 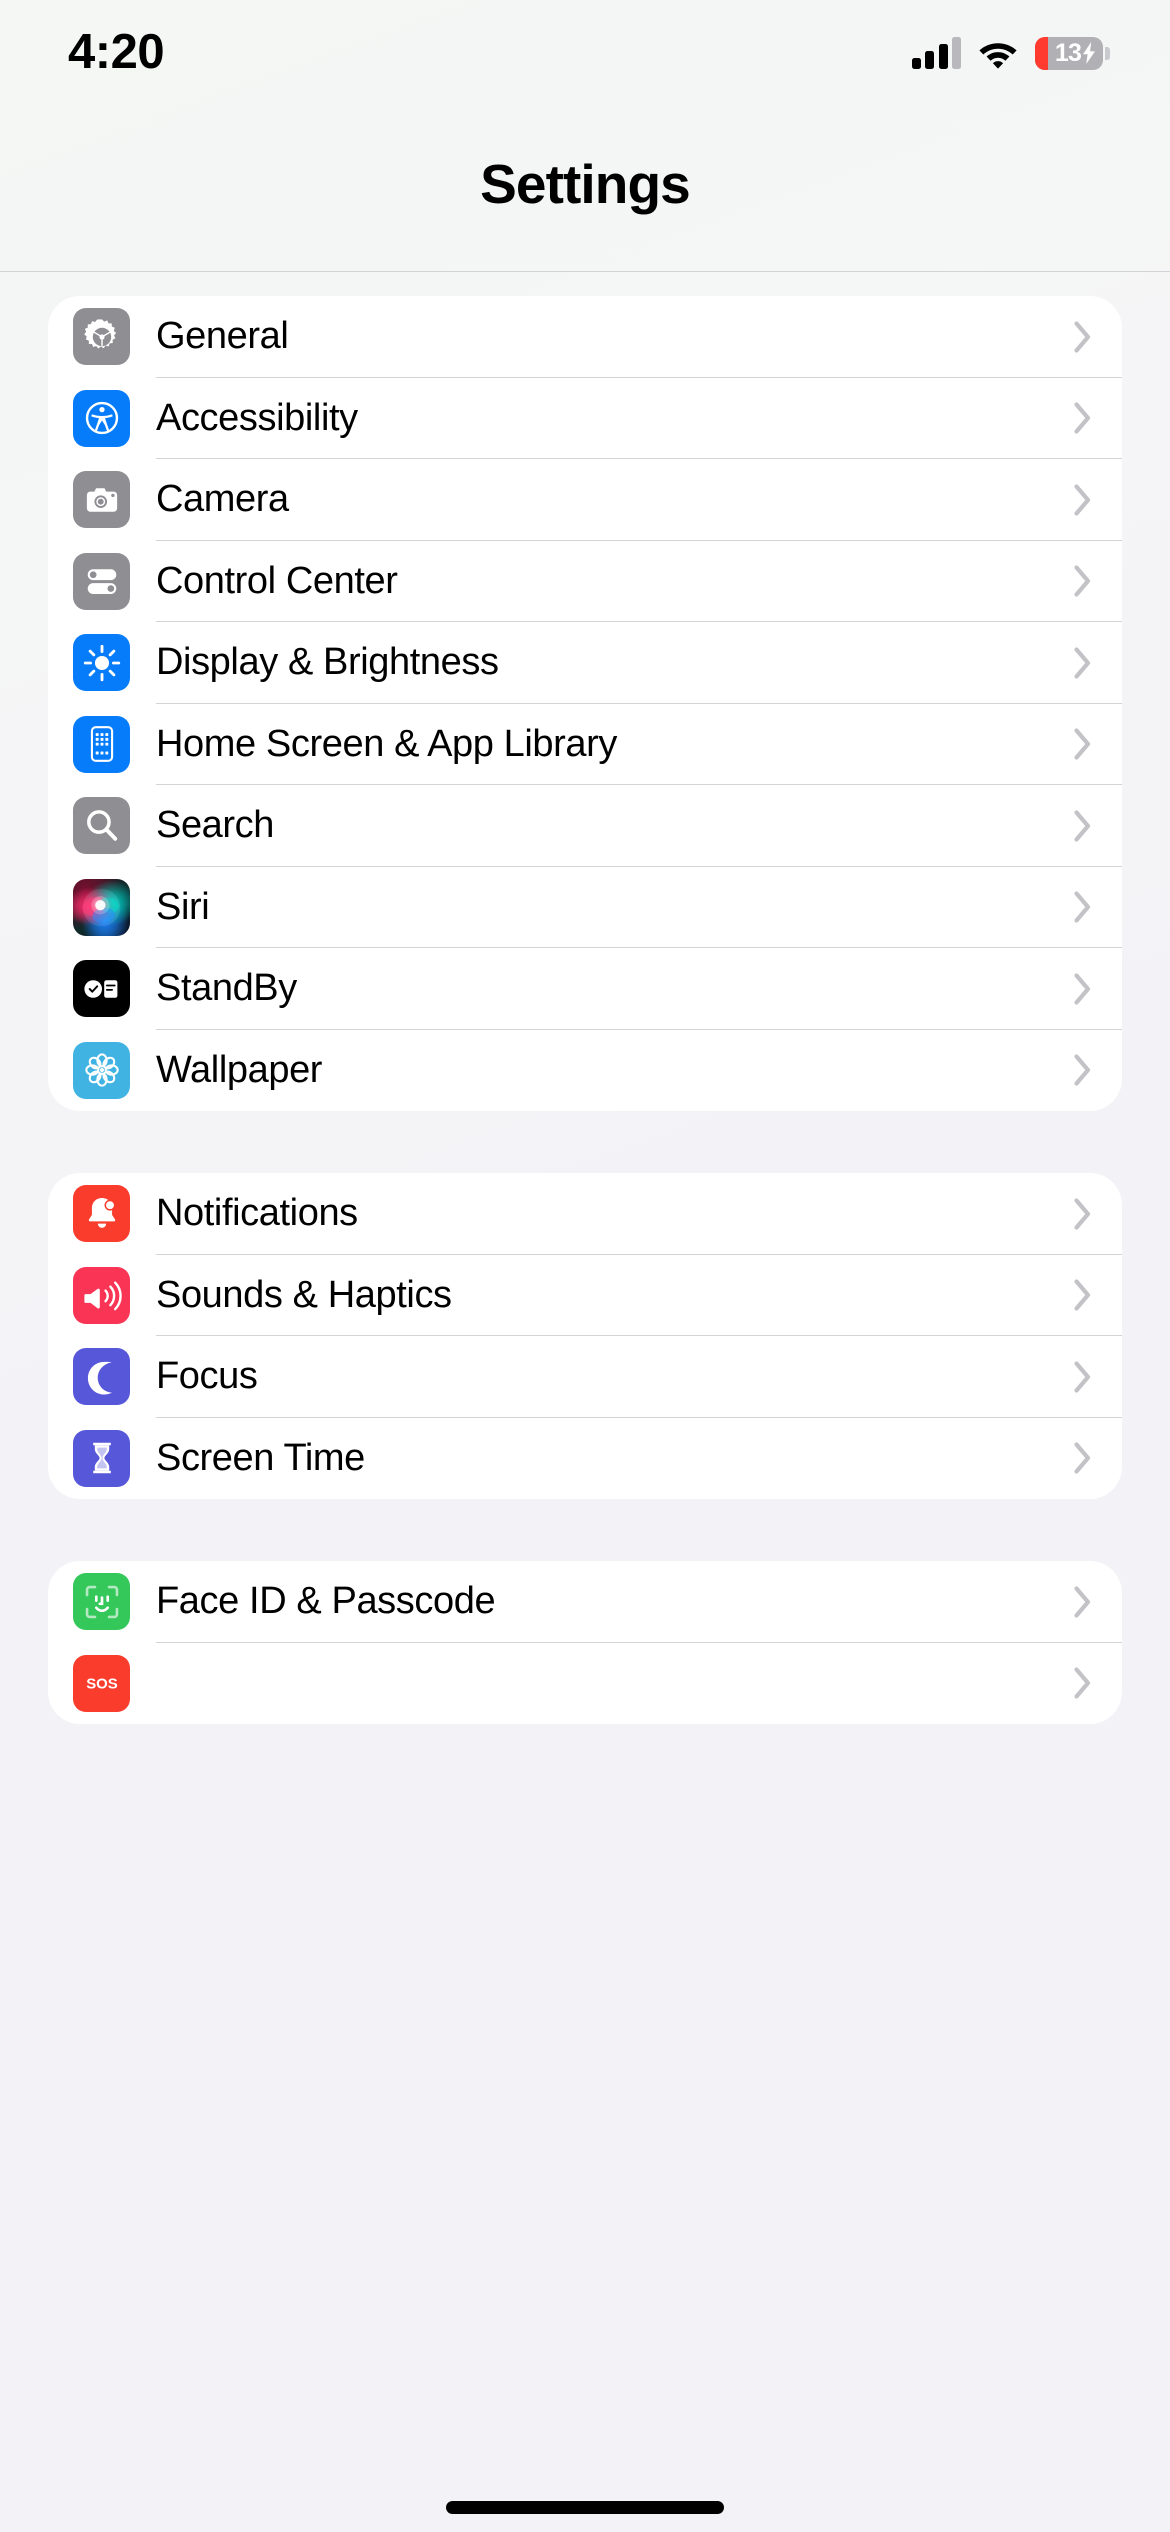 I want to click on status-bar: 4:20 13, so click(x=585, y=48).